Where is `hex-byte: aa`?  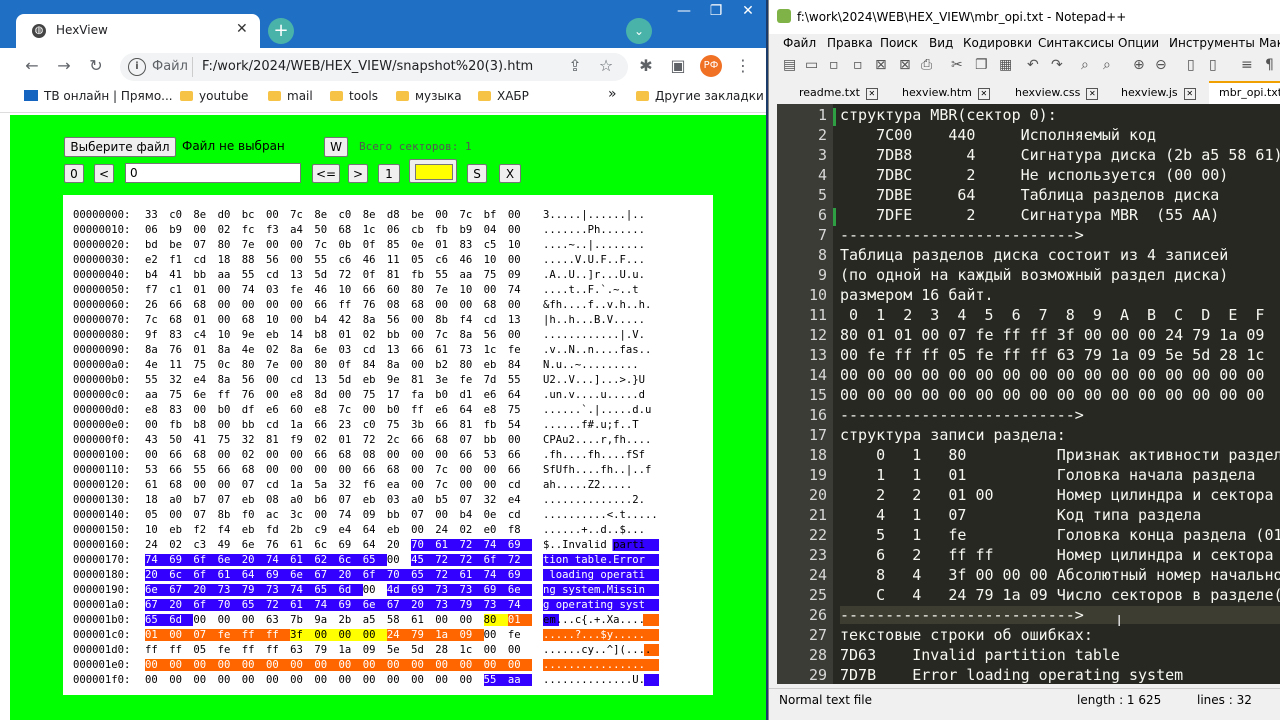
hex-byte: aa is located at coordinates (157, 395).